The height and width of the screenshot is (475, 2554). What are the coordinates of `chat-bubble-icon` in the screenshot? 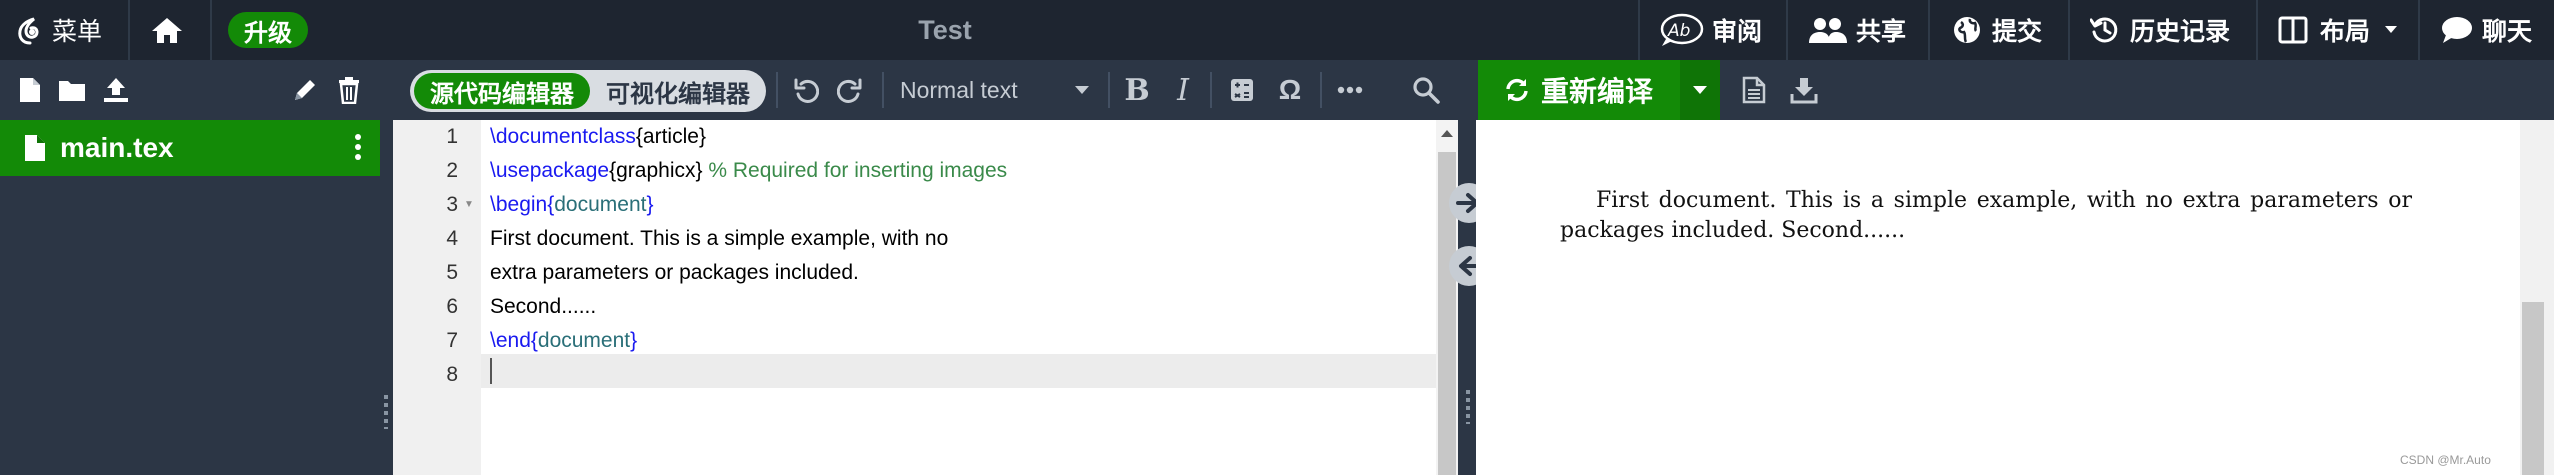 It's located at (2457, 30).